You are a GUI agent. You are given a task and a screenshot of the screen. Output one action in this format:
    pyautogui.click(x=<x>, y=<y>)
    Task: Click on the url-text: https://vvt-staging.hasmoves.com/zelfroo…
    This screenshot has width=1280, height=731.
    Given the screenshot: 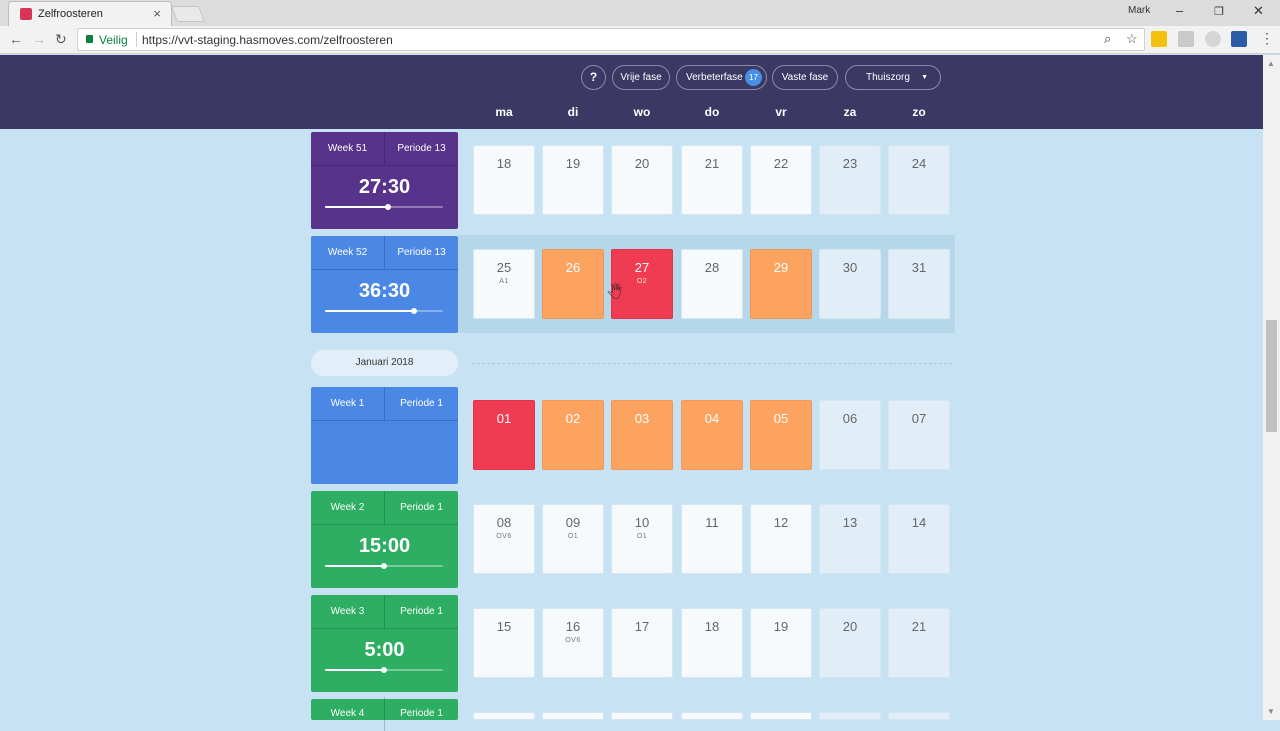 What is the action you would take?
    pyautogui.click(x=267, y=40)
    